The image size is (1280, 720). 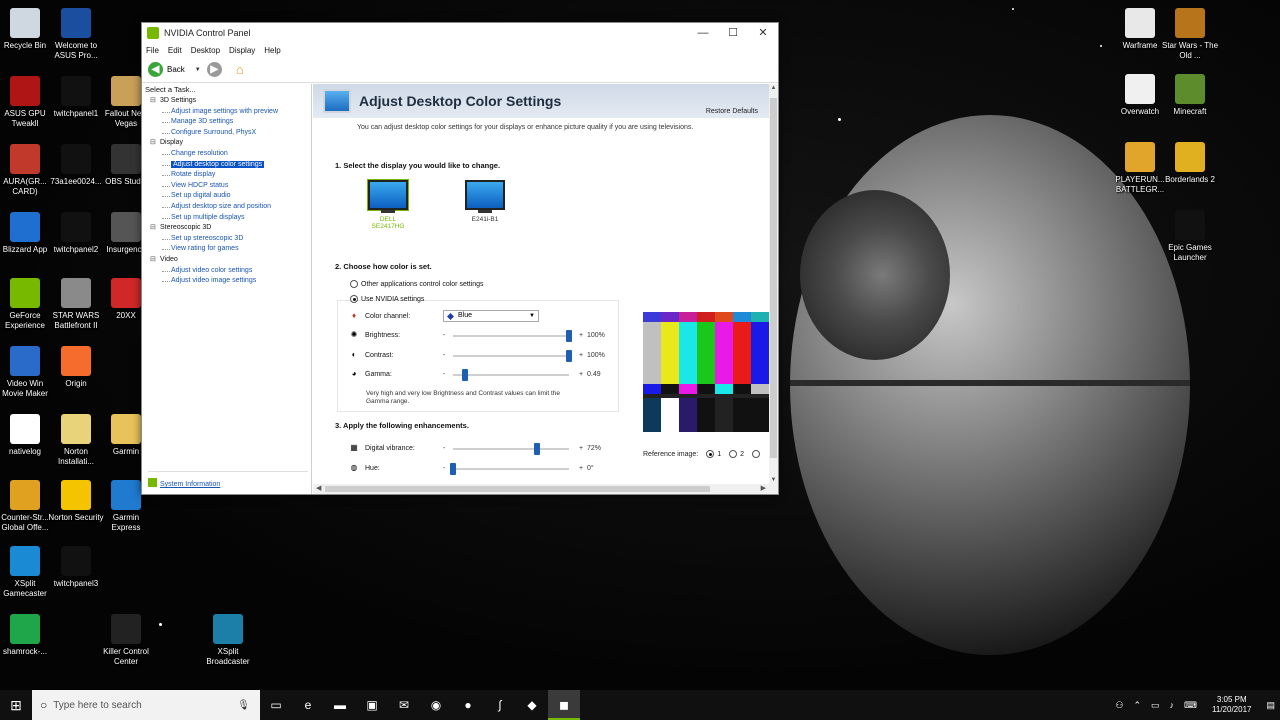 What do you see at coordinates (511, 374) in the screenshot?
I see `gamma-slider` at bounding box center [511, 374].